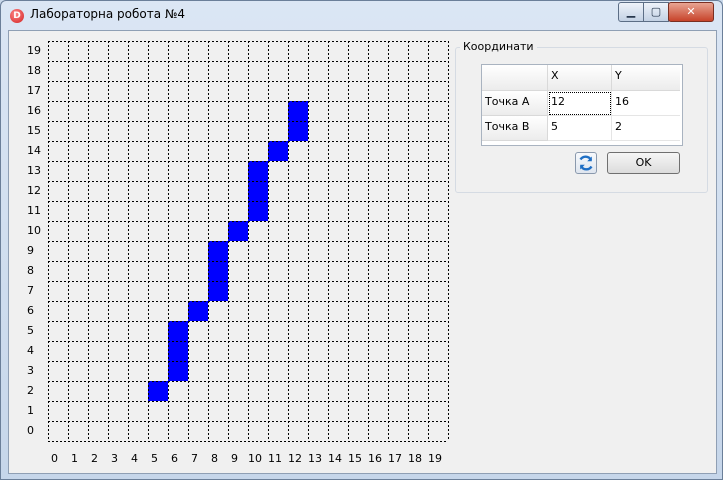  I want to click on y-axis-label: 3, so click(30, 370).